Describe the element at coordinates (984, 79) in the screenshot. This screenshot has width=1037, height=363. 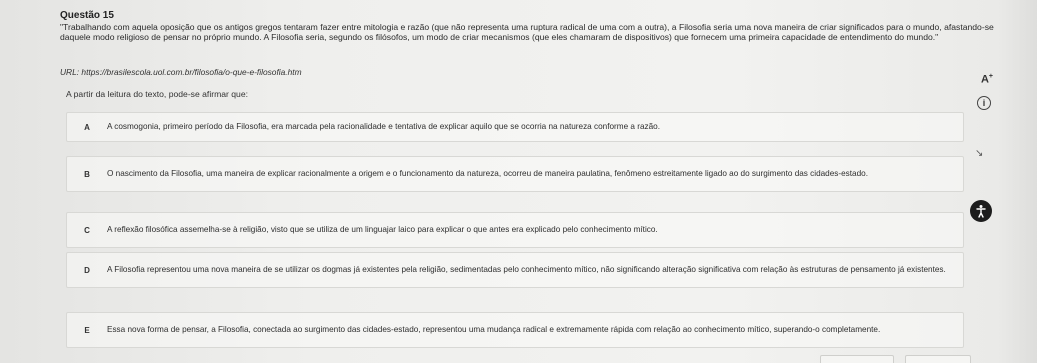
I see `font-size-label: A` at that location.